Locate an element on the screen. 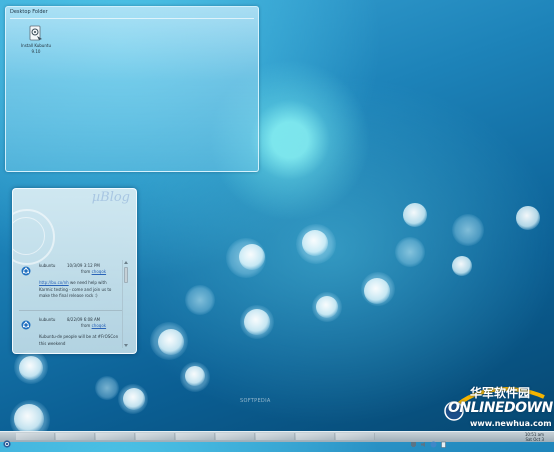  post-link: http://bu.co/nh is located at coordinates (54, 282).